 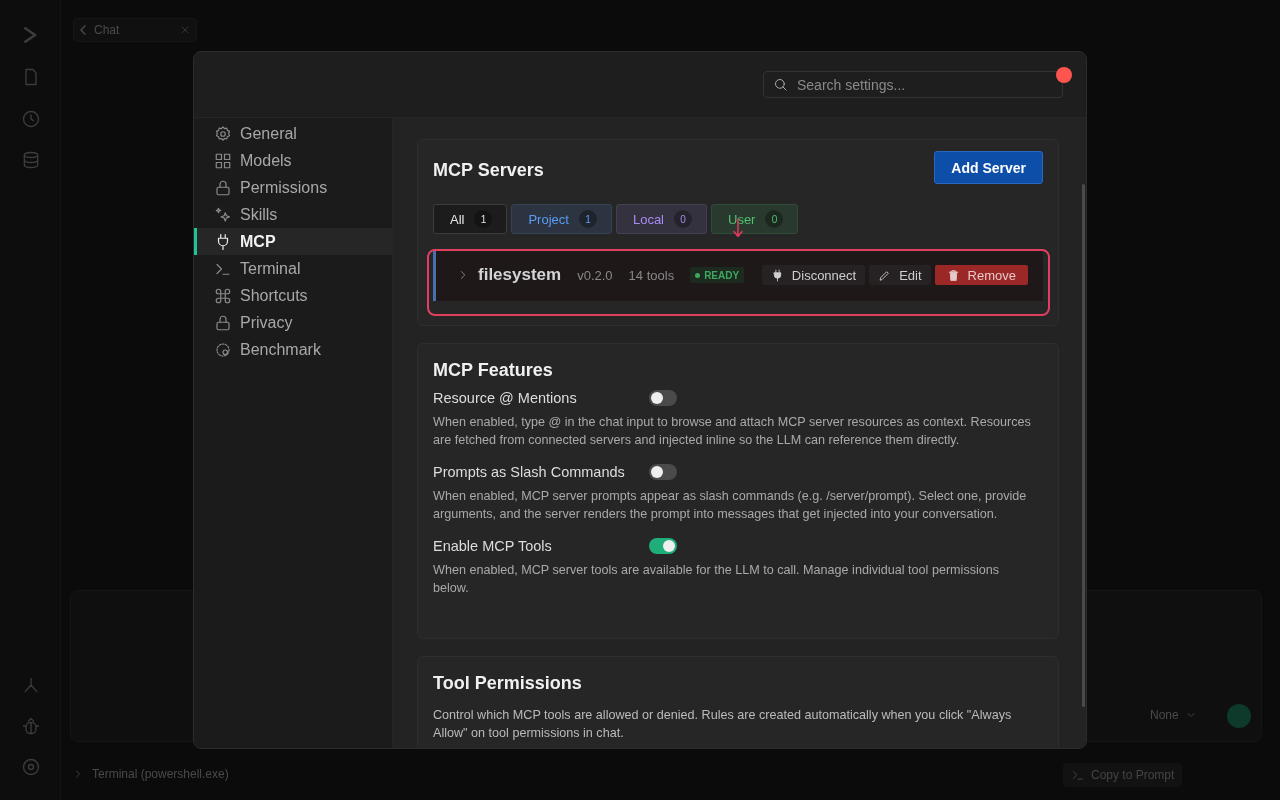 What do you see at coordinates (223, 349) in the screenshot?
I see `gear-circle-icon` at bounding box center [223, 349].